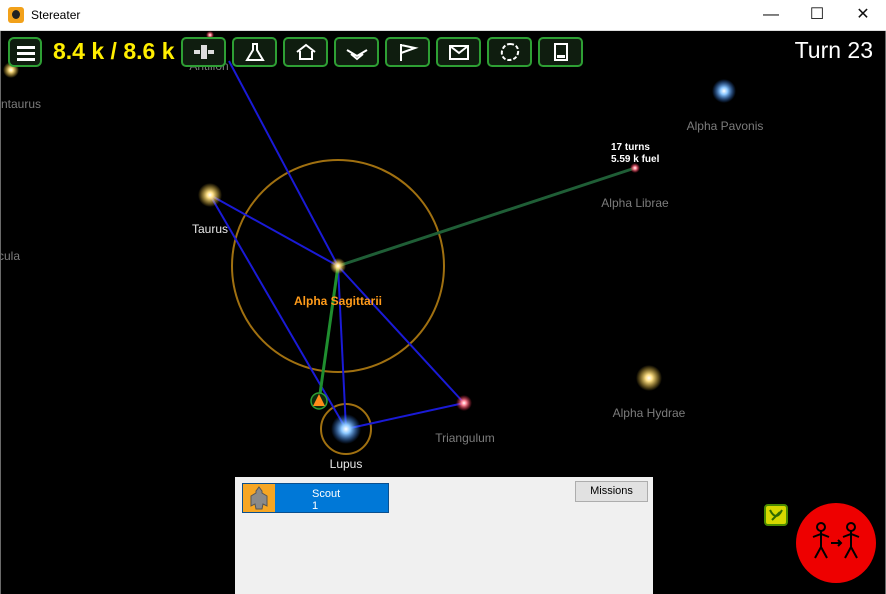 The height and width of the screenshot is (594, 886). I want to click on research-flask-icon, so click(254, 52).